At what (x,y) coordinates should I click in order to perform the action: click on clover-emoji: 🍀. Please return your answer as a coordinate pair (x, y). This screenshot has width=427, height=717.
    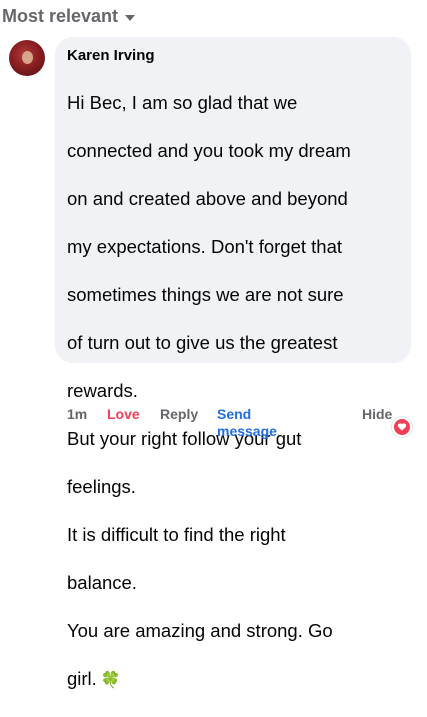
    Looking at the image, I should click on (110, 680).